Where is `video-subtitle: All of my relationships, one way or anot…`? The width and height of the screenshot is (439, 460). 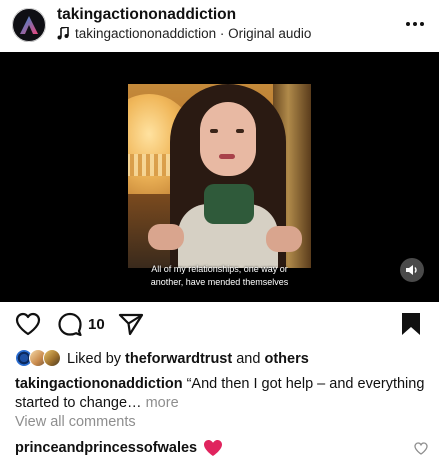
video-subtitle: All of my relationships, one way or anot… is located at coordinates (219, 276).